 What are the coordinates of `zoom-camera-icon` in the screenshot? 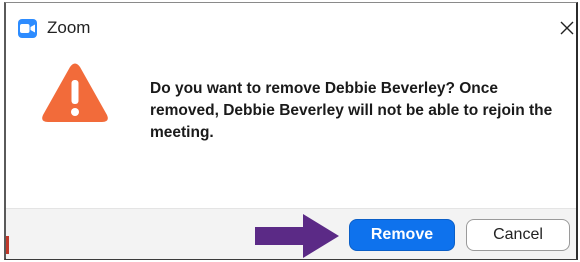 It's located at (27, 28).